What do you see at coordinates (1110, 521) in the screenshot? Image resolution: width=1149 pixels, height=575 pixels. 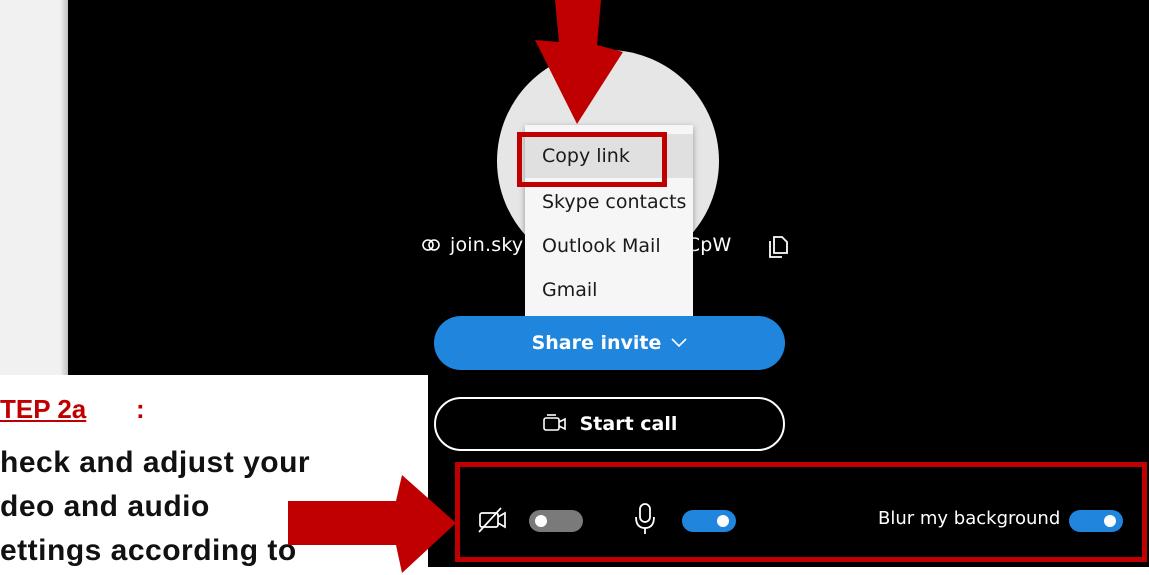 I see `blur-toggle-knob` at bounding box center [1110, 521].